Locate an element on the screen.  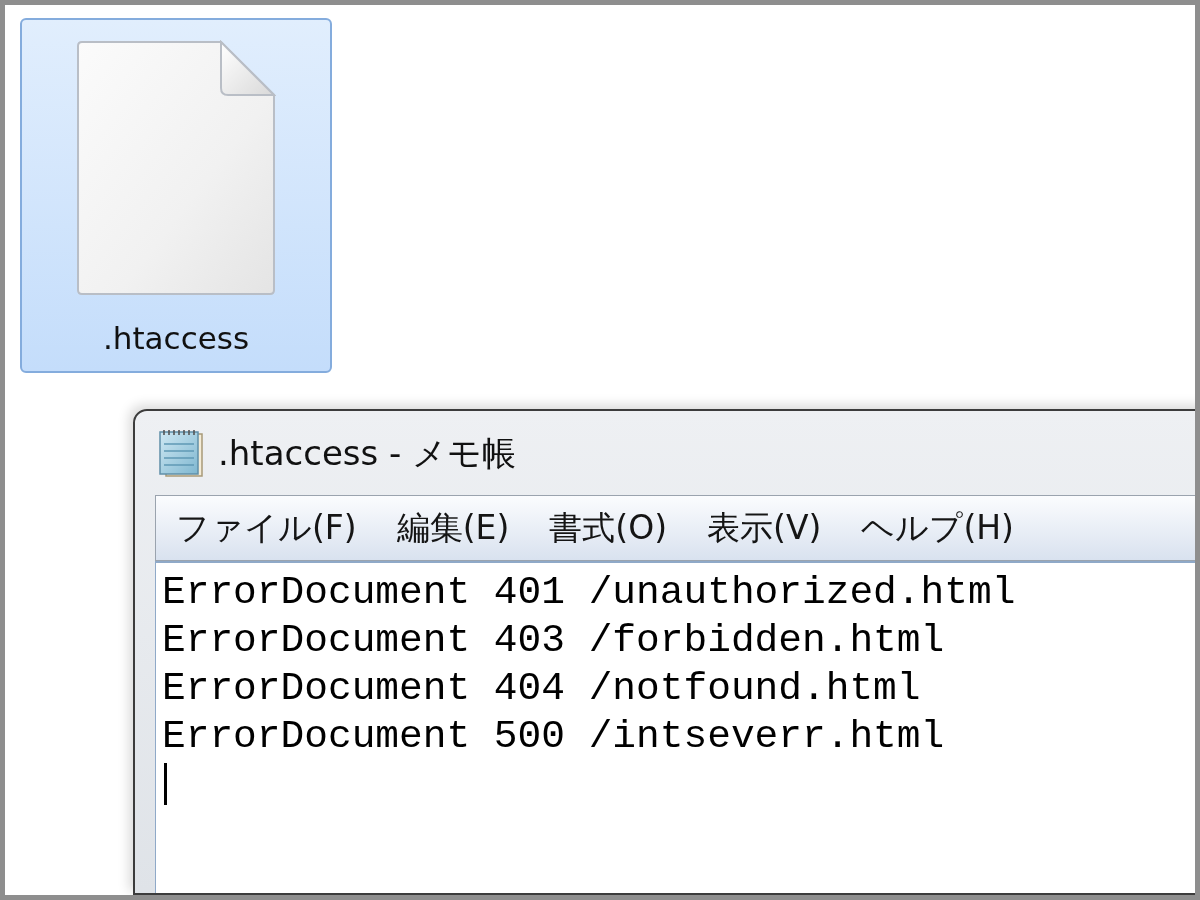
menu-item: 表示(V) is located at coordinates (764, 528).